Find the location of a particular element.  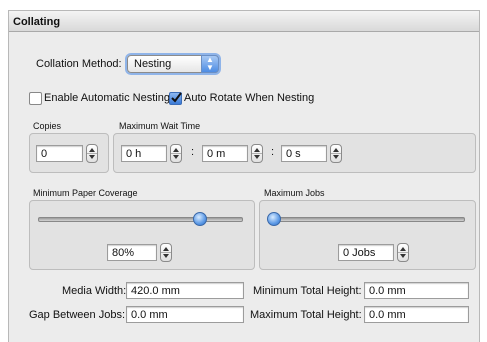

wait-minutes-field: 0 m is located at coordinates (225, 153).